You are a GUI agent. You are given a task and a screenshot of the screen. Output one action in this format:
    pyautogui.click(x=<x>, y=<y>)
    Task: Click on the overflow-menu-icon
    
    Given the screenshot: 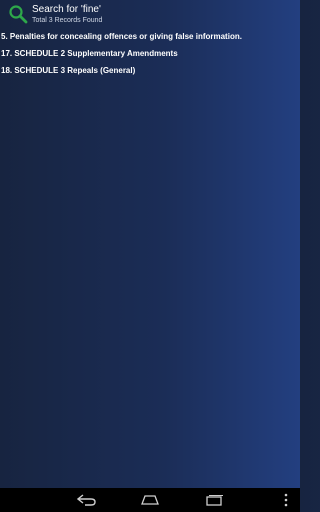 What is the action you would take?
    pyautogui.click(x=286, y=500)
    